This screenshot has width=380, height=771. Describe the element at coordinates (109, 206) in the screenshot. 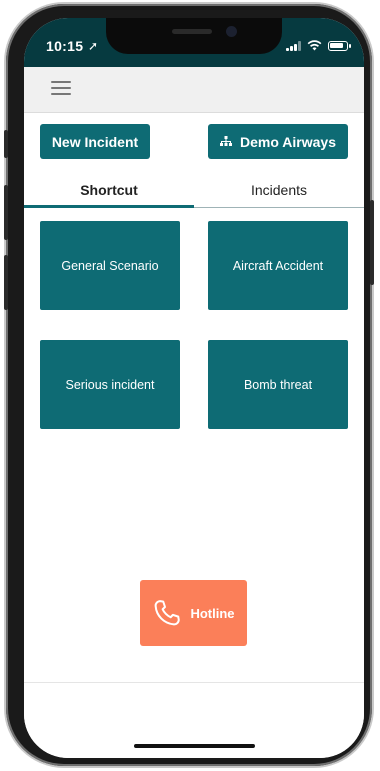

I see `active-tab-indicator` at that location.